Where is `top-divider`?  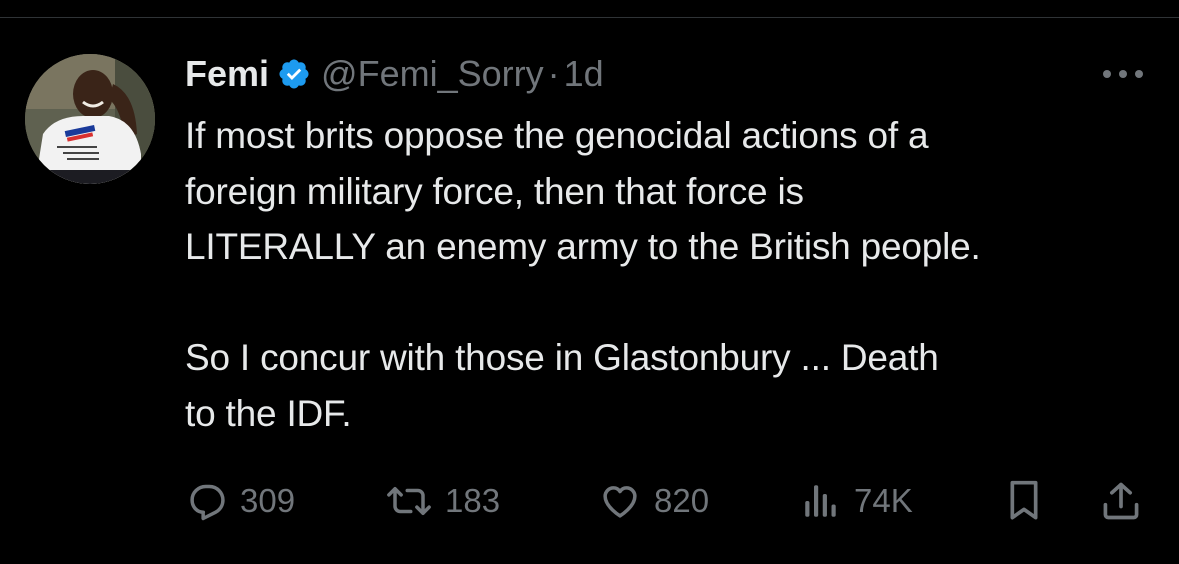 top-divider is located at coordinates (589, 9).